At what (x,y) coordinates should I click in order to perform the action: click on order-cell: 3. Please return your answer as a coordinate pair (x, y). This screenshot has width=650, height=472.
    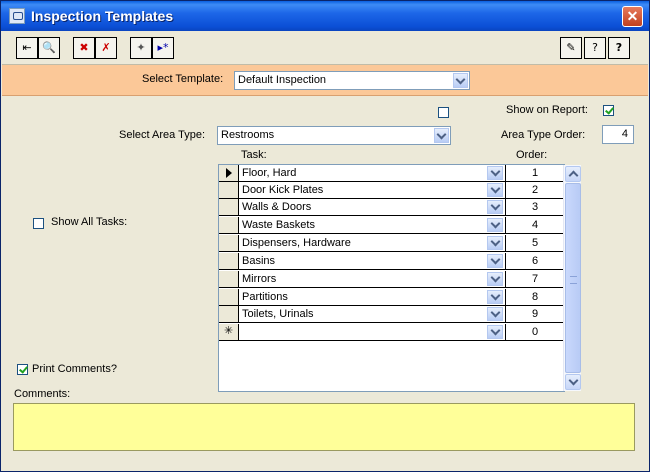
    Looking at the image, I should click on (535, 207).